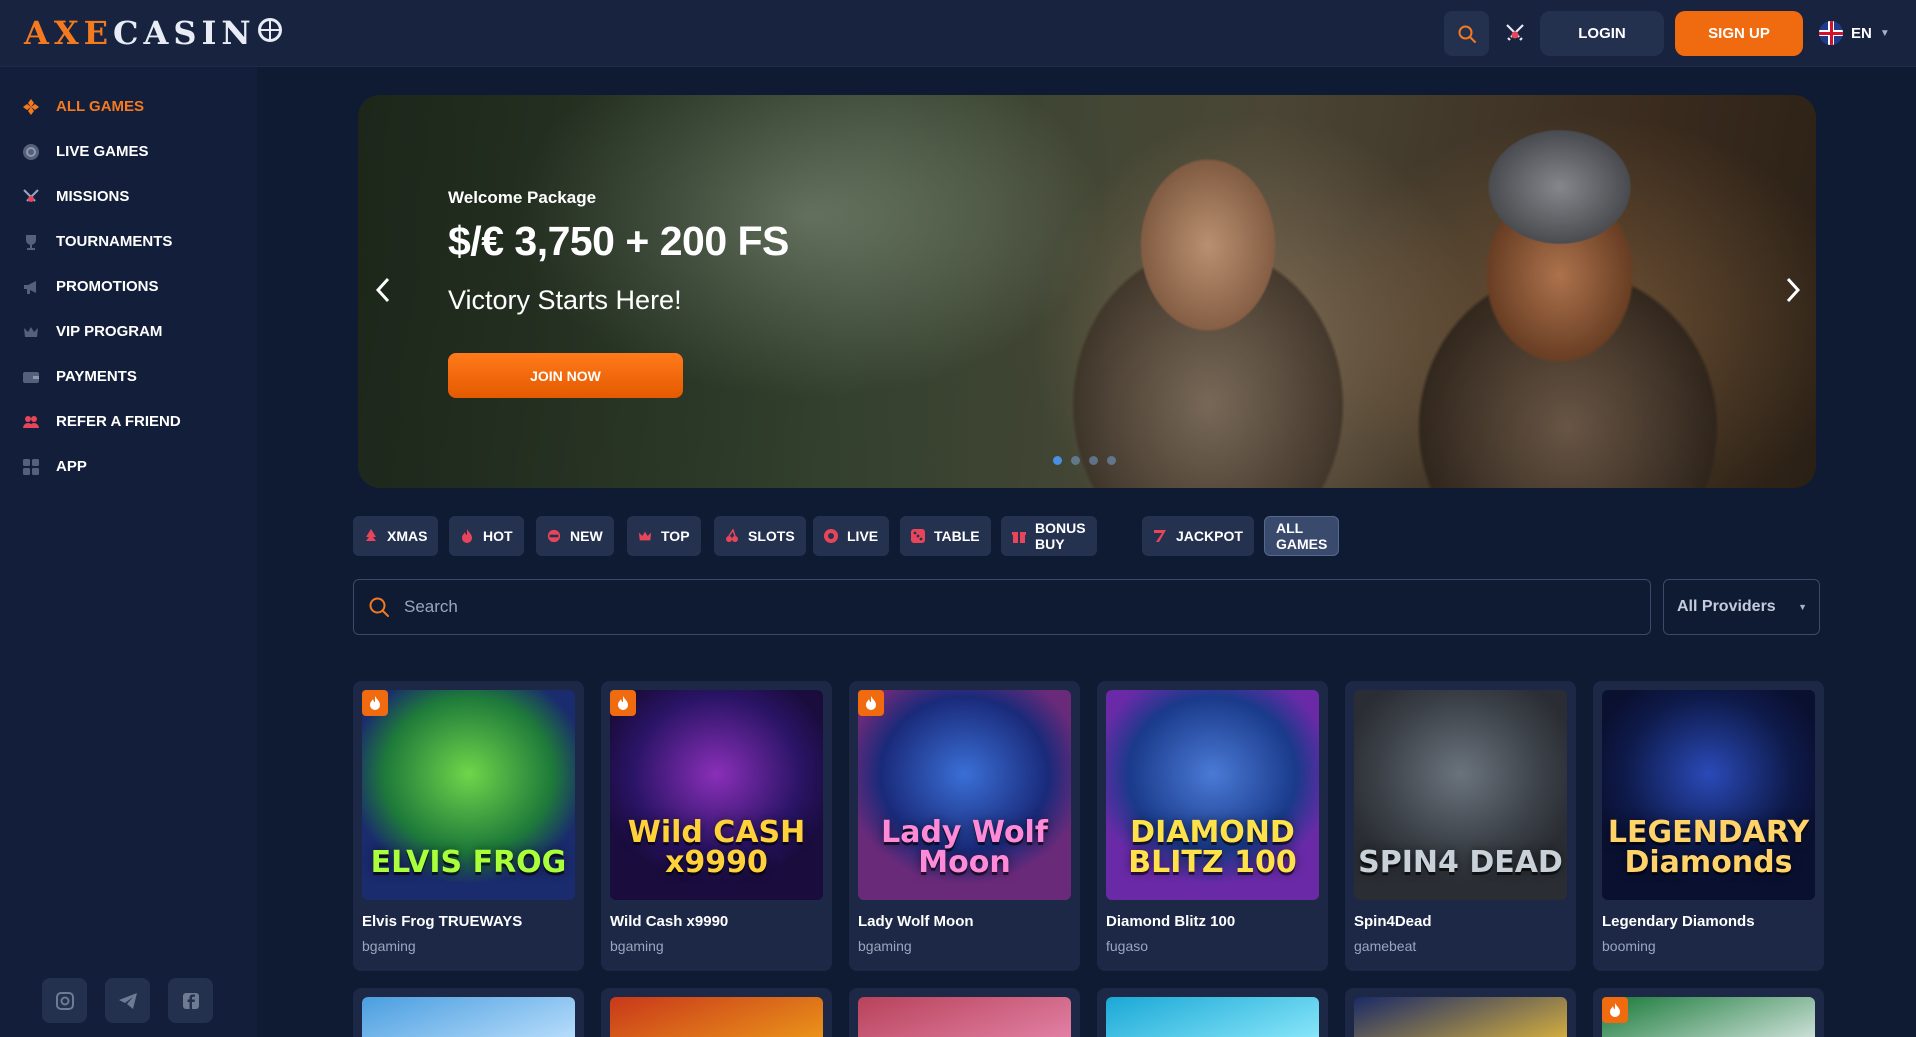 The height and width of the screenshot is (1037, 1916). What do you see at coordinates (379, 607) in the screenshot?
I see `search-icon` at bounding box center [379, 607].